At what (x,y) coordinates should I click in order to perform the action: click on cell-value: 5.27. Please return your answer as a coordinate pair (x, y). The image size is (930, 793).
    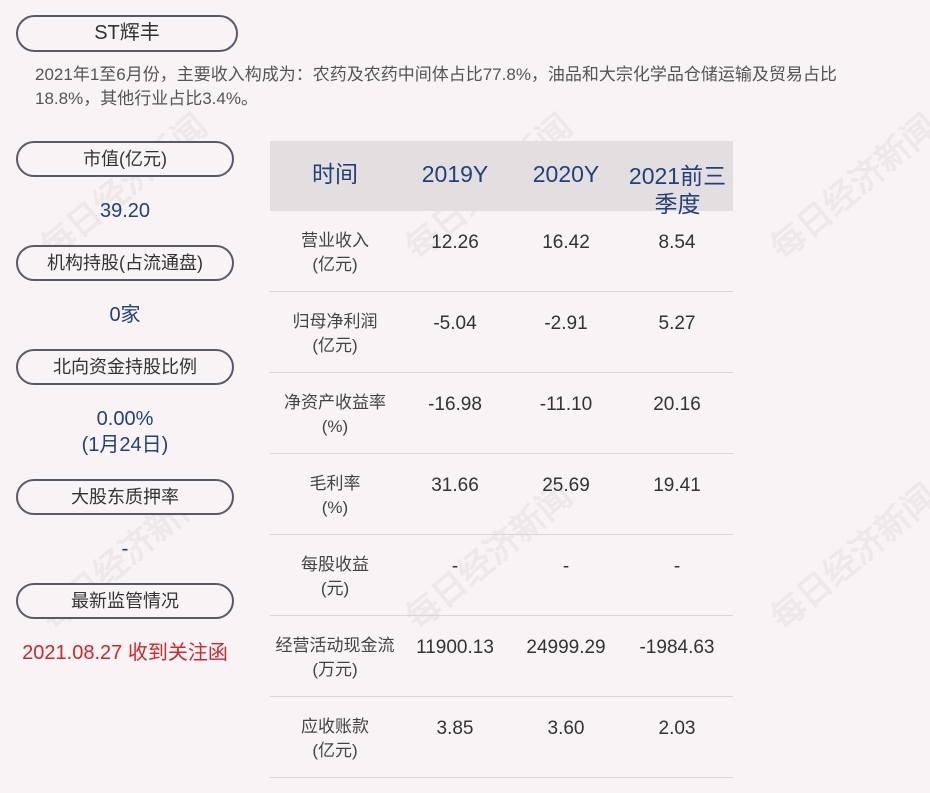
    Looking at the image, I should click on (677, 323).